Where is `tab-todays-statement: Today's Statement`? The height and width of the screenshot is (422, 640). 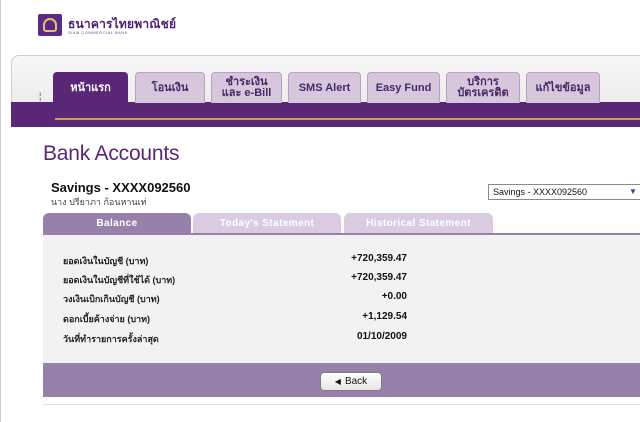 tab-todays-statement: Today's Statement is located at coordinates (267, 223).